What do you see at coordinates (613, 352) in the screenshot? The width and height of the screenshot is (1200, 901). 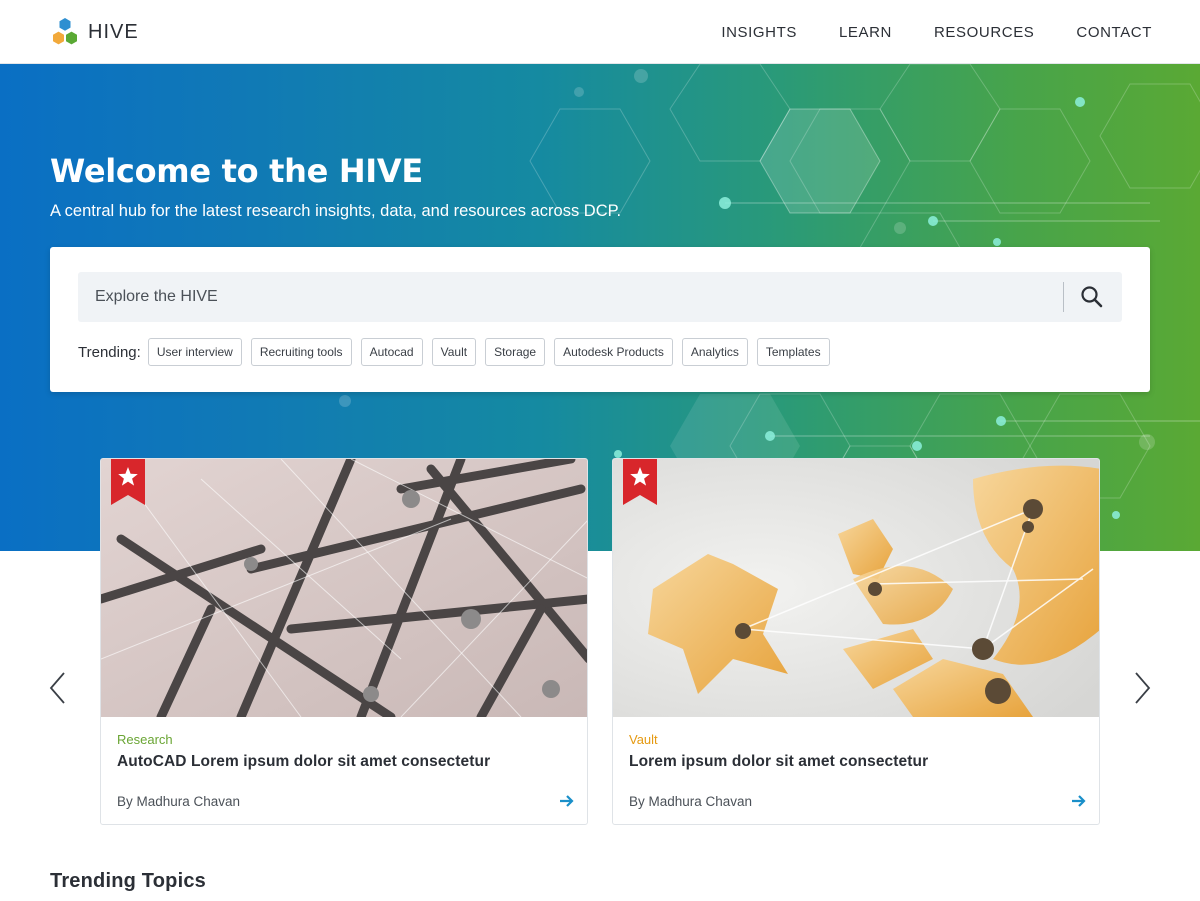 I see `trending-tag: Autodesk Products` at bounding box center [613, 352].